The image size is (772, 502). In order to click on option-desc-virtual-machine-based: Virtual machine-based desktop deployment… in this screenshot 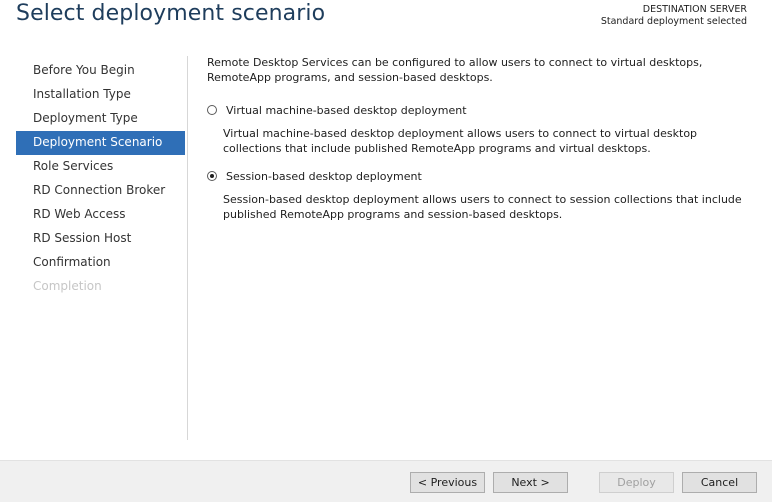, I will do `click(460, 141)`.